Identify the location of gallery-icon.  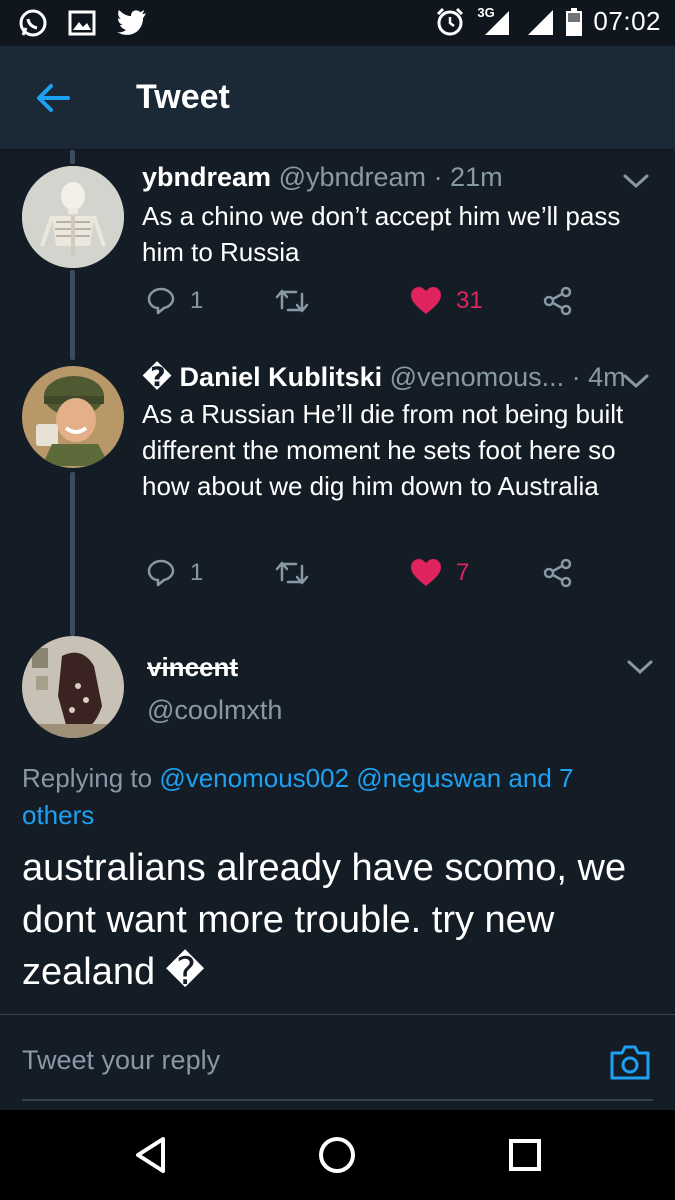
(82, 23).